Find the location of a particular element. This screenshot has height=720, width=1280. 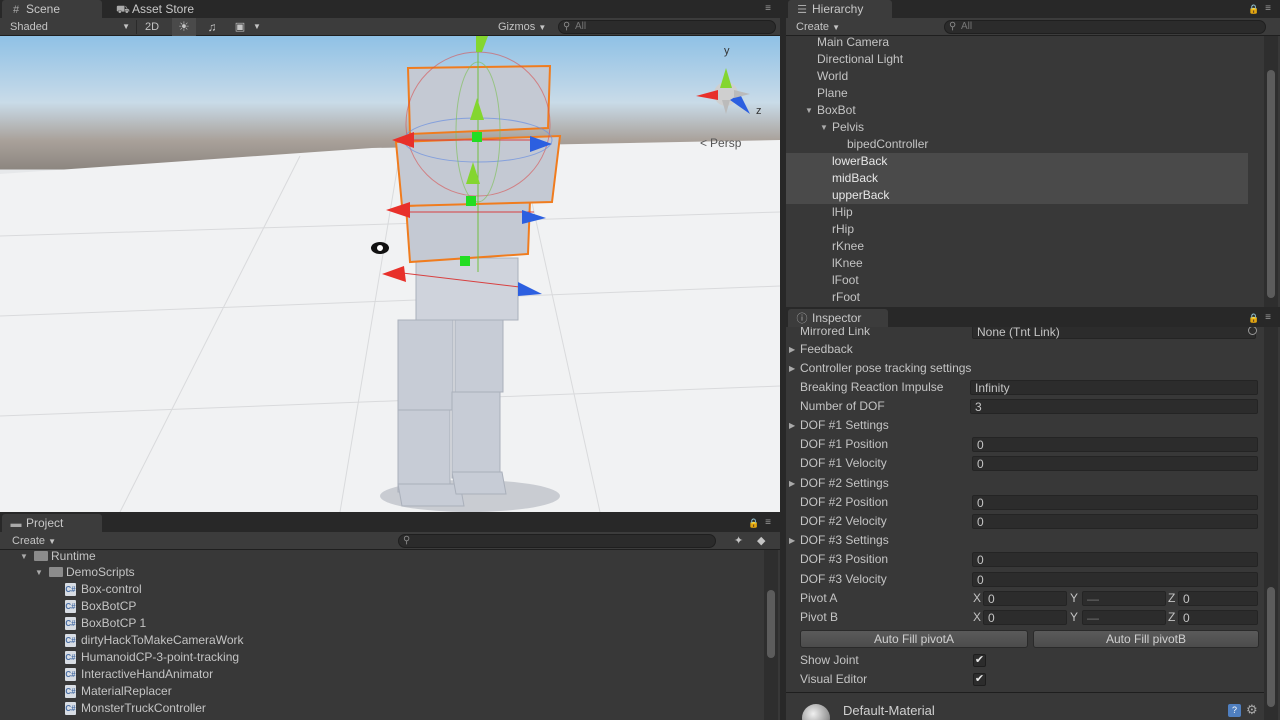

orientation-gizmo is located at coordinates (723, 91).